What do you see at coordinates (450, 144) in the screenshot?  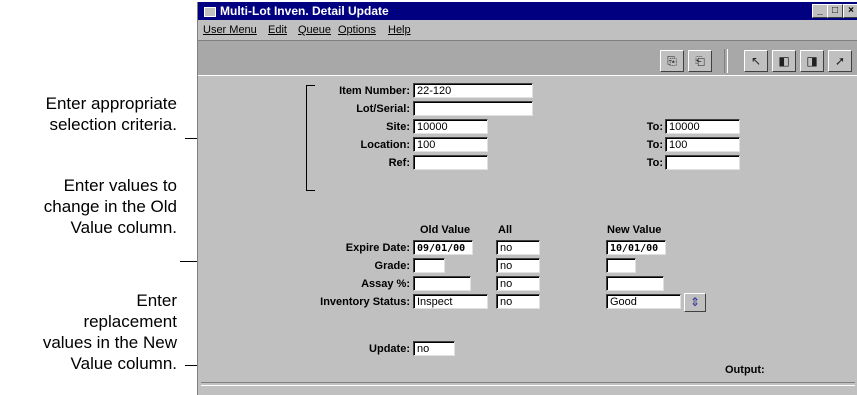 I see `location-field: 100` at bounding box center [450, 144].